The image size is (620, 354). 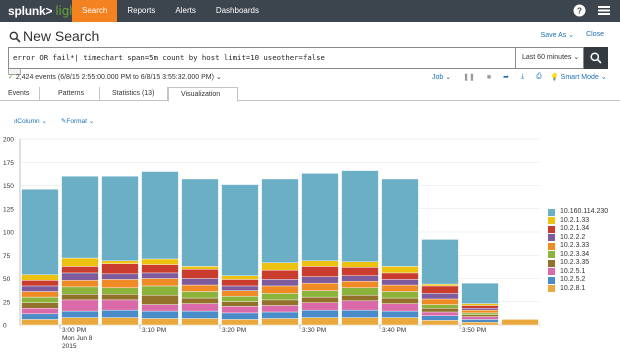 What do you see at coordinates (95, 11) in the screenshot?
I see `nav-search: Search` at bounding box center [95, 11].